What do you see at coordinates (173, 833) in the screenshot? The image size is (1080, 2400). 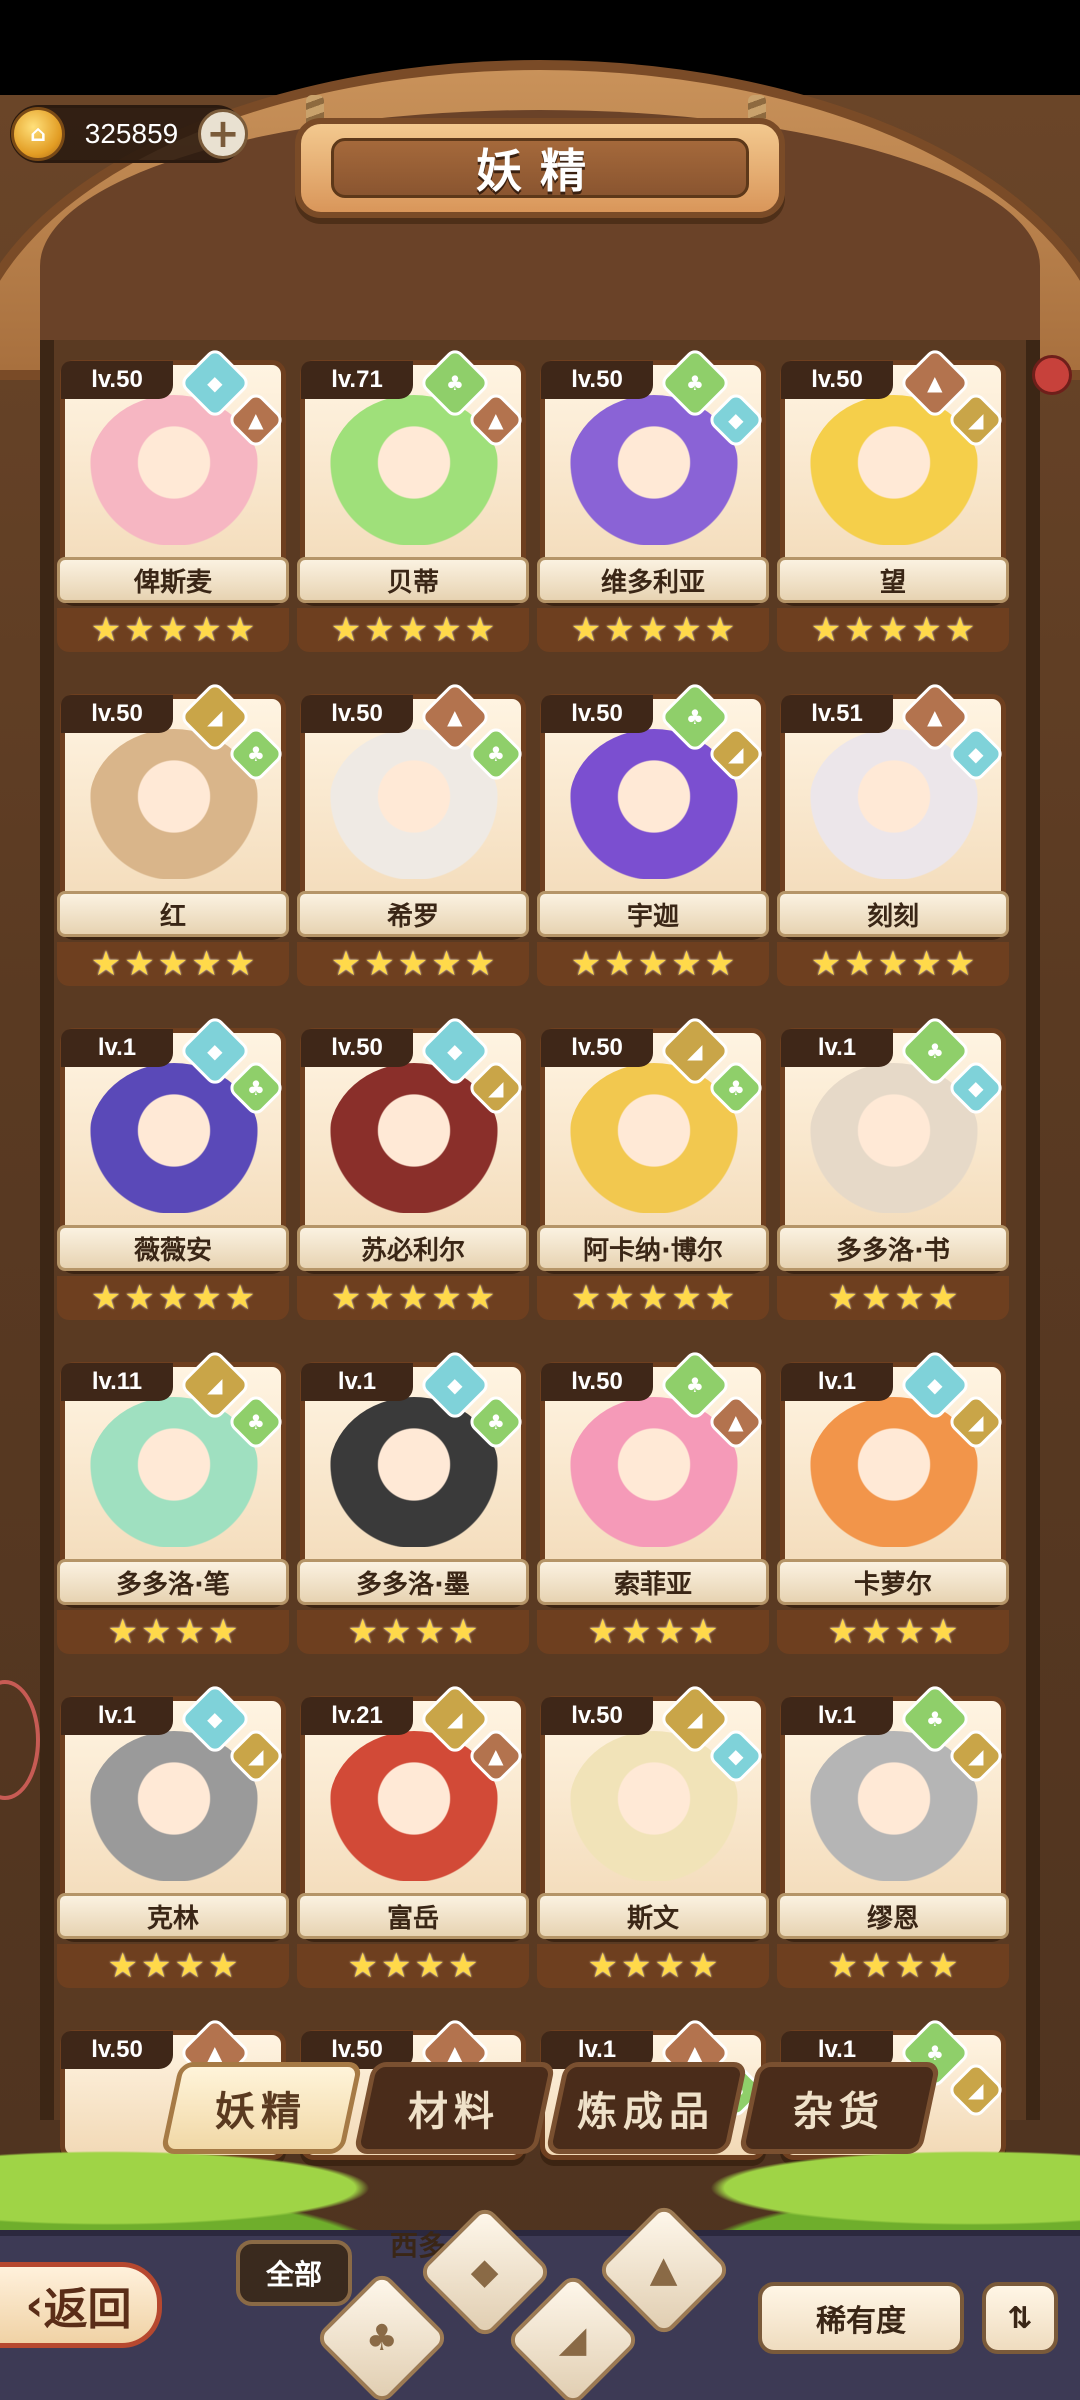 I see `fairy-card: lv.50 ◢ ♣ 红 ★ ★ ★ ★ ★` at bounding box center [173, 833].